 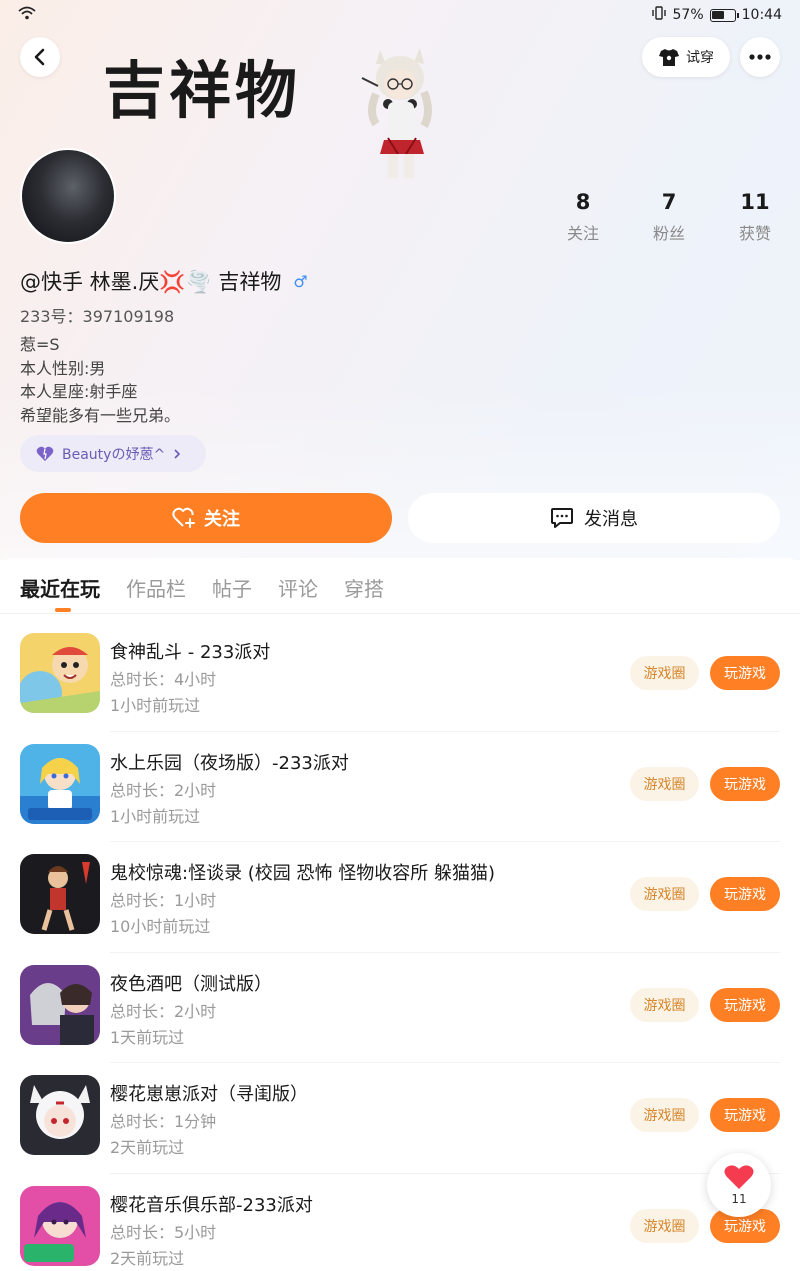 I want to click on list-item: 夜色酒吧（测试版） 总时长：2小时 1天前玩过 游戏圈 玩游戏, so click(x=400, y=1007).